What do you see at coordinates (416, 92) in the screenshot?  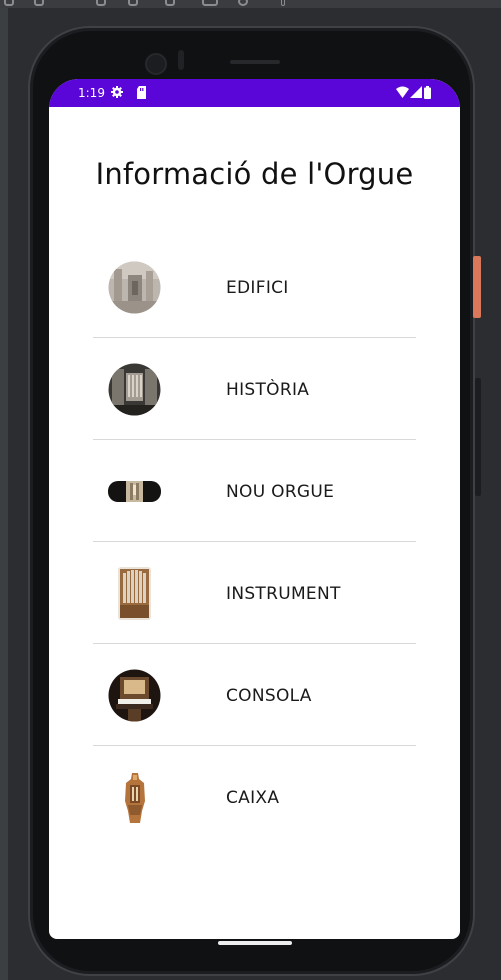 I see `signal-icon` at bounding box center [416, 92].